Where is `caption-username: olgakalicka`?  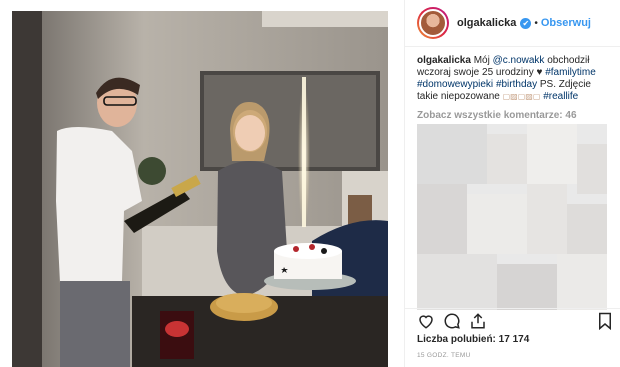 caption-username: olgakalicka is located at coordinates (444, 60).